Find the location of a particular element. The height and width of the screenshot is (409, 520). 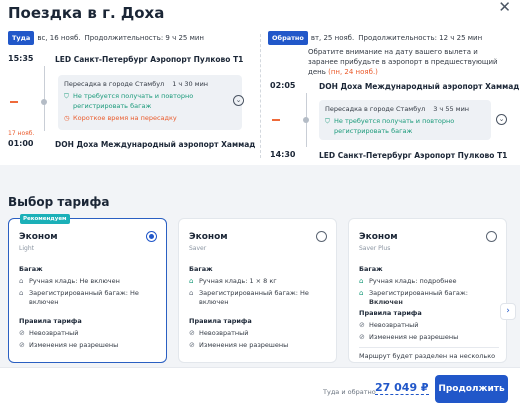

inbound-chip: Обратно is located at coordinates (288, 38).